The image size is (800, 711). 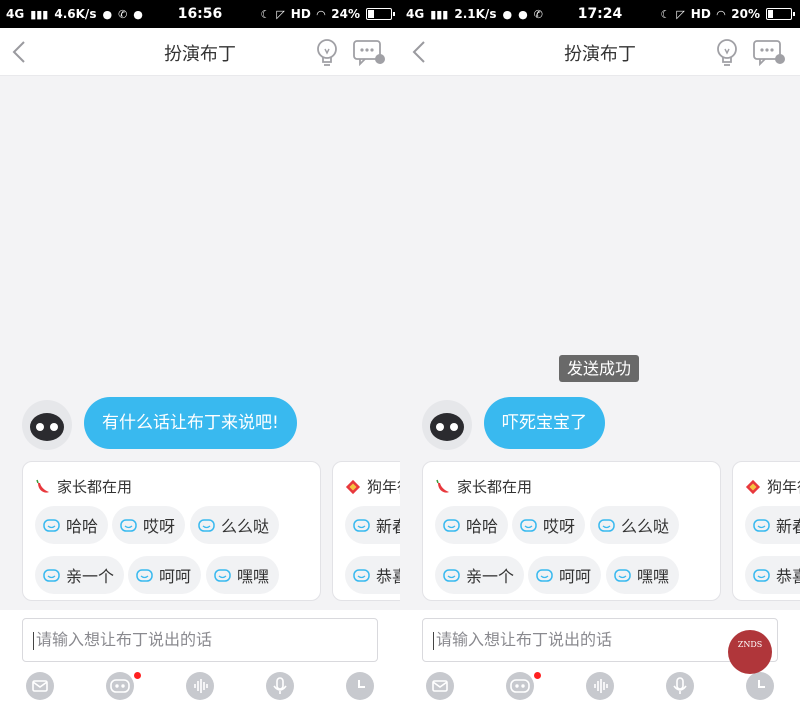 What do you see at coordinates (750, 652) in the screenshot?
I see `znds-watermark-logo: ZNDS` at bounding box center [750, 652].